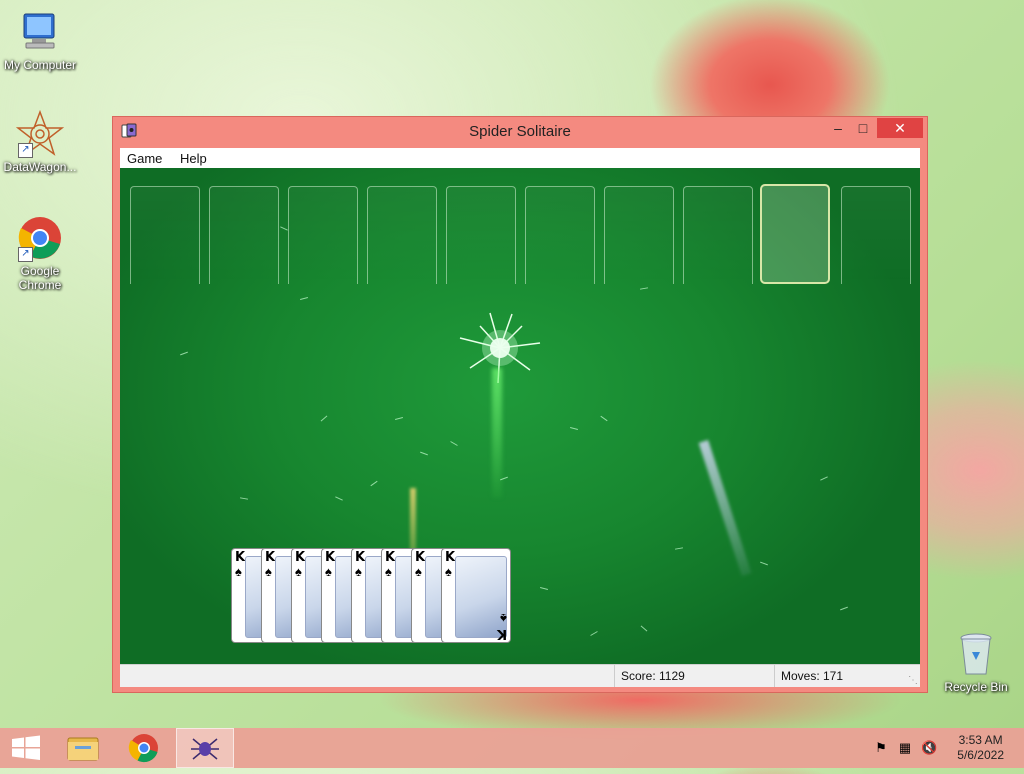 This screenshot has width=1024, height=774. What do you see at coordinates (881, 748) in the screenshot?
I see `action-center-flag-icon: ⚑` at bounding box center [881, 748].